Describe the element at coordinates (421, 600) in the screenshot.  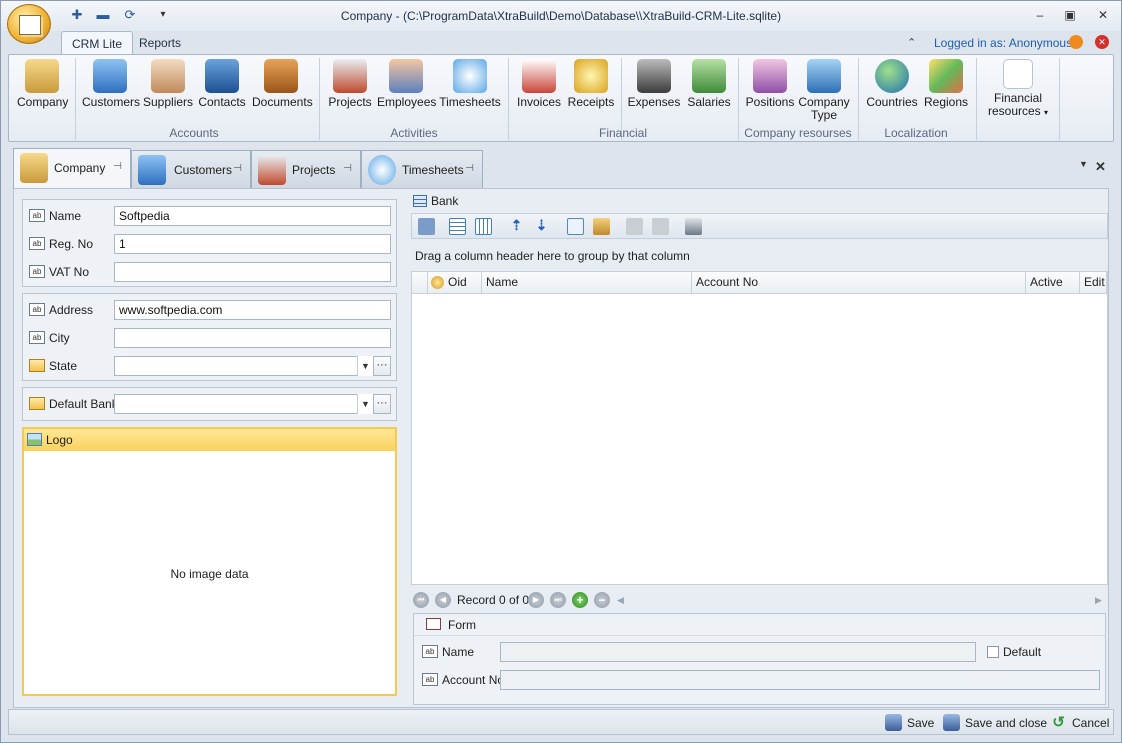
I see `first-record-icon: ⏮` at that location.